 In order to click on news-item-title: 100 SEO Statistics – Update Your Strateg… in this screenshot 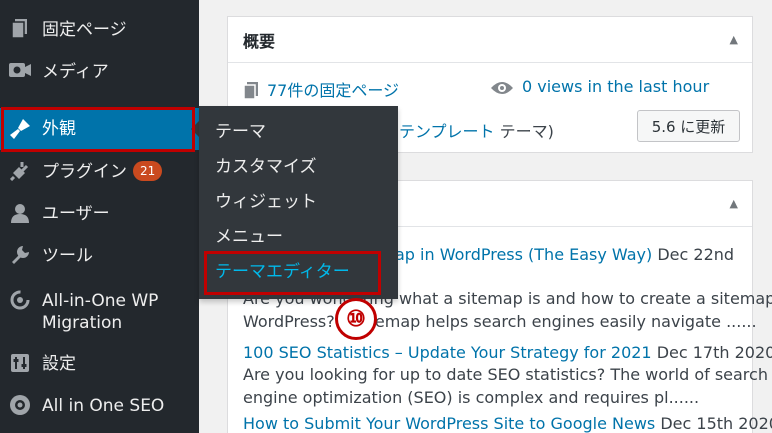, I will do `click(507, 352)`.